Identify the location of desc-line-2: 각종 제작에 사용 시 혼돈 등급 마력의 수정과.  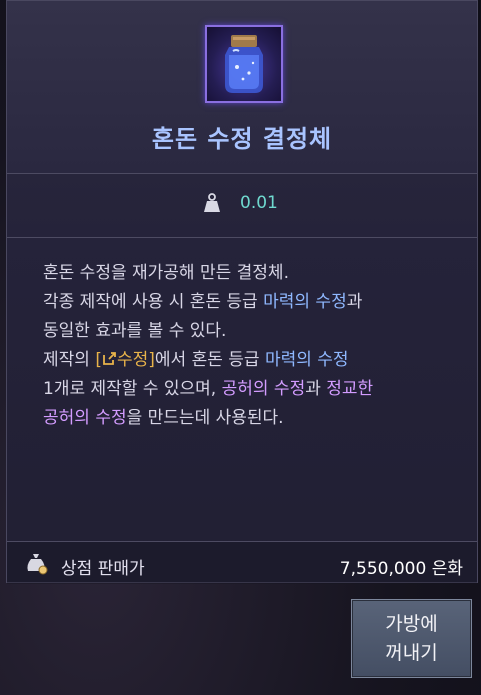
(253, 302).